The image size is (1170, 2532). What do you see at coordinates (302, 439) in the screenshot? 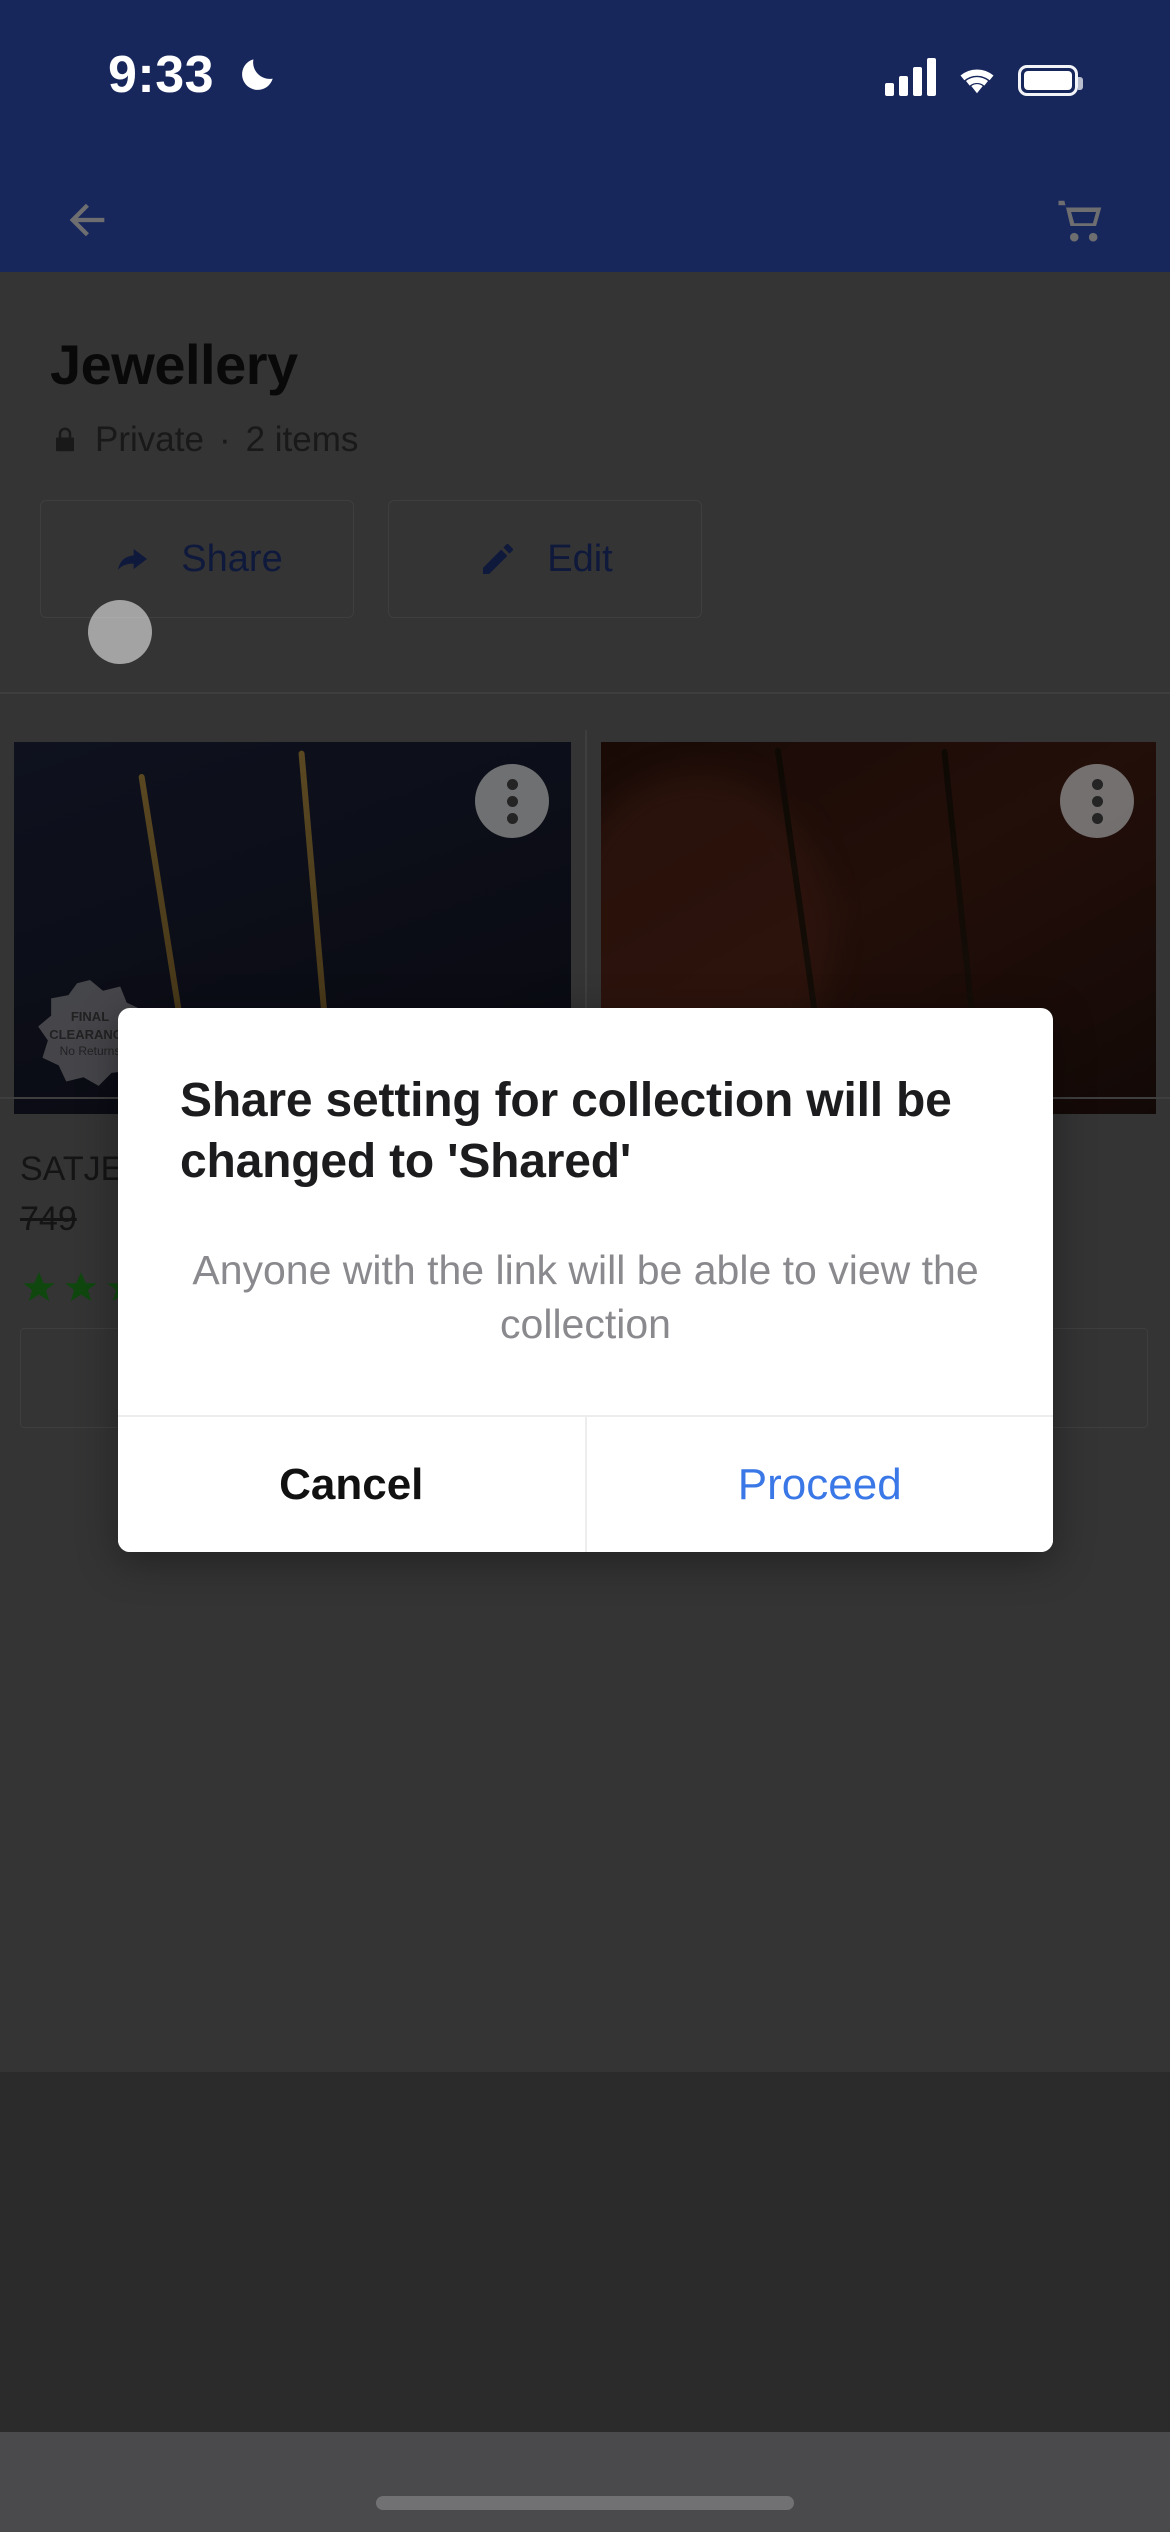
I see `item-count-label: 2 items` at bounding box center [302, 439].